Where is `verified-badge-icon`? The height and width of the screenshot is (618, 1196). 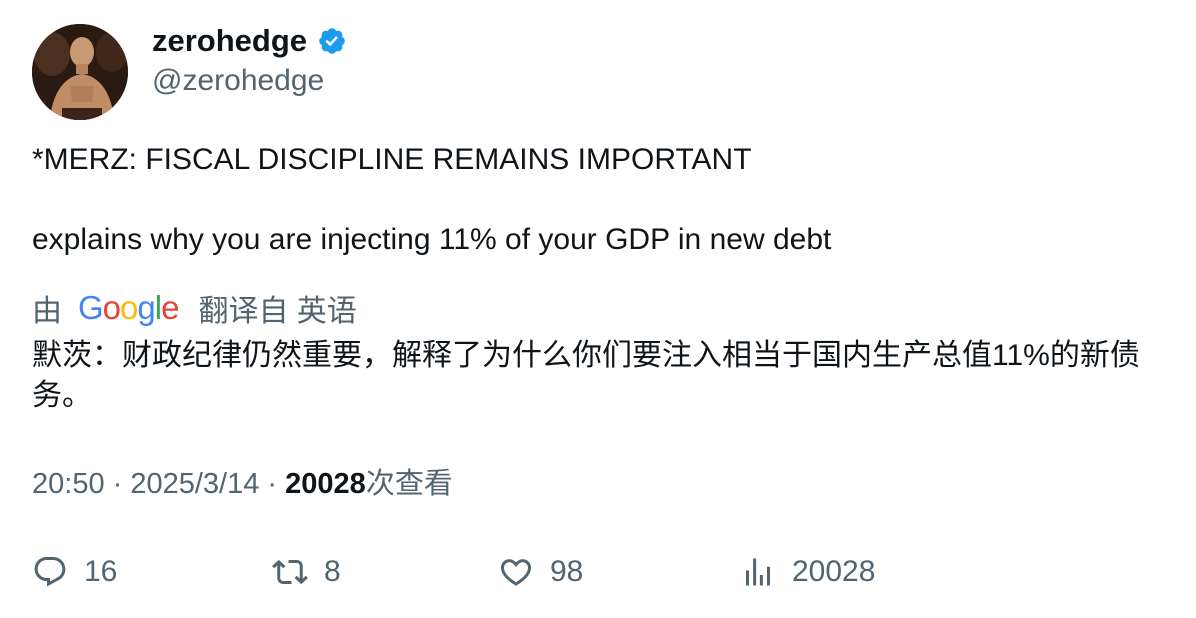 verified-badge-icon is located at coordinates (332, 41).